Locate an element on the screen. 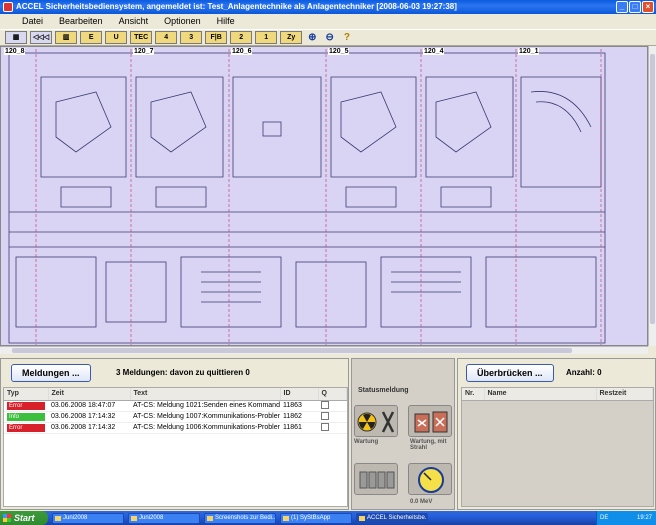  map-vertical-scrollbar is located at coordinates (652, 196).